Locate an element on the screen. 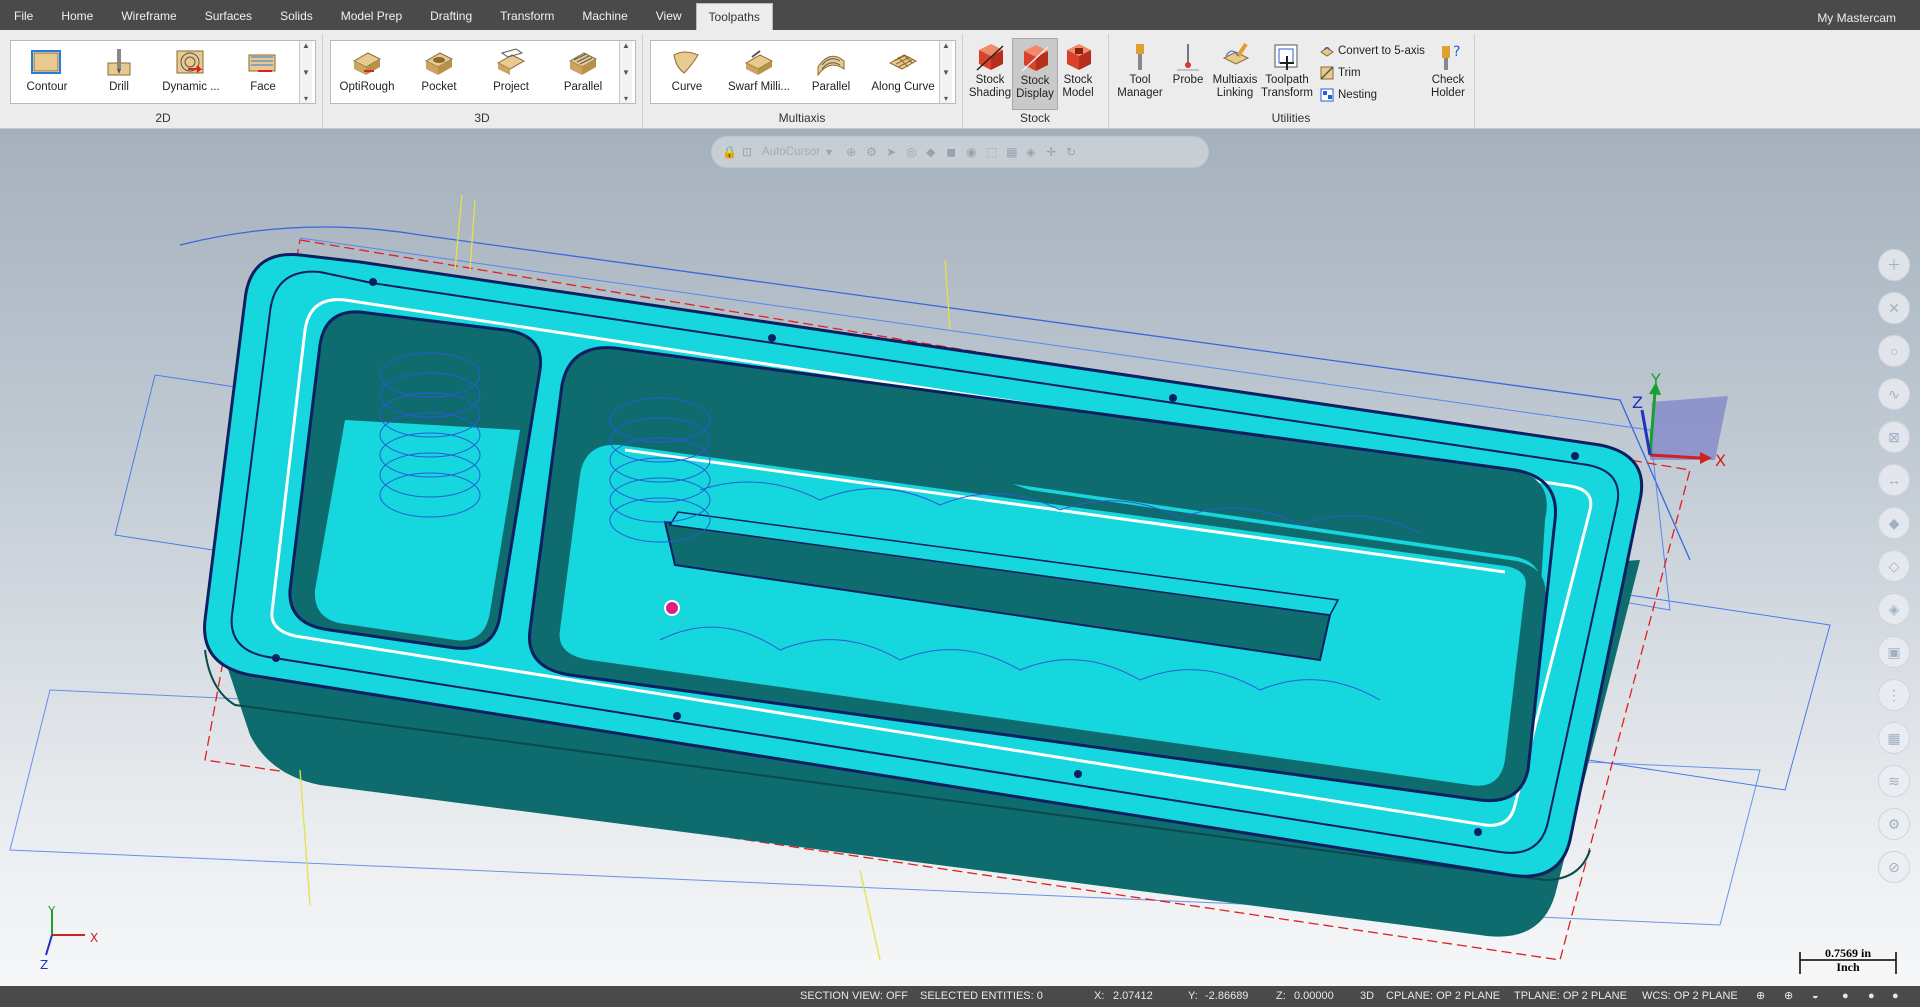 This screenshot has height=1007, width=1920. mask-points-icon: ✕ is located at coordinates (1894, 308).